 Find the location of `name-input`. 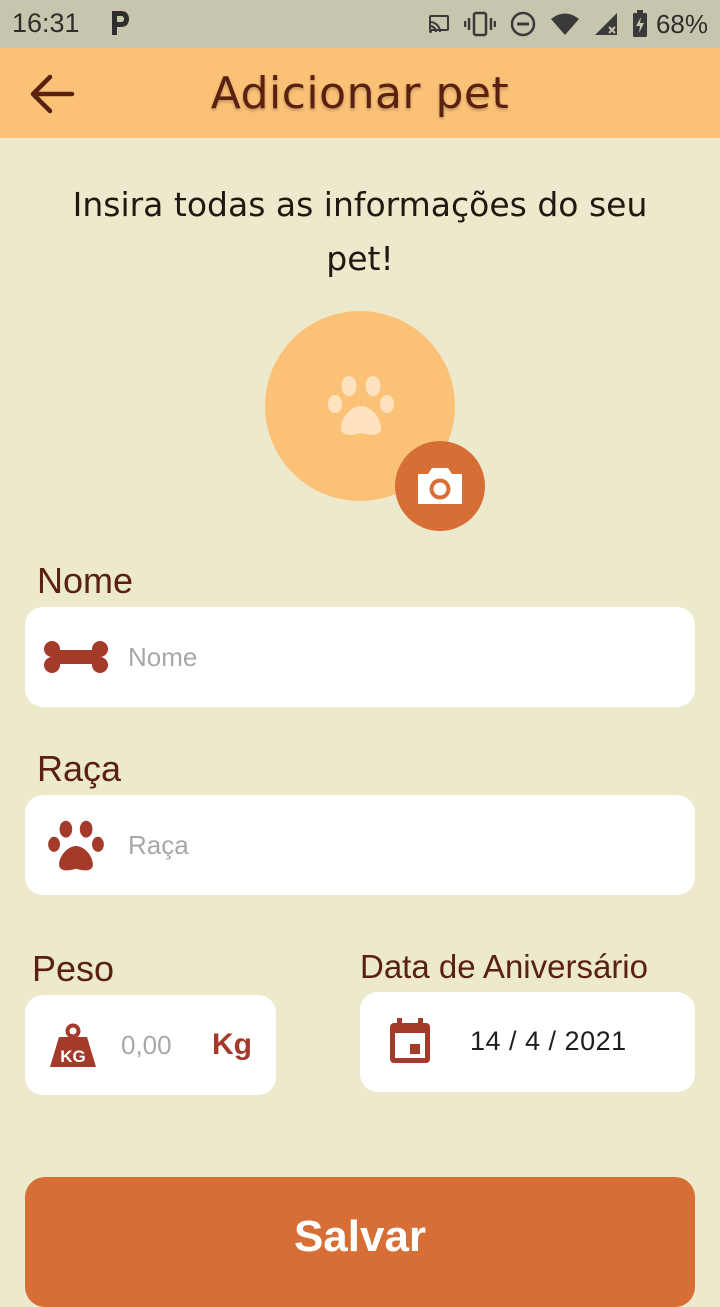

name-input is located at coordinates (398, 657).